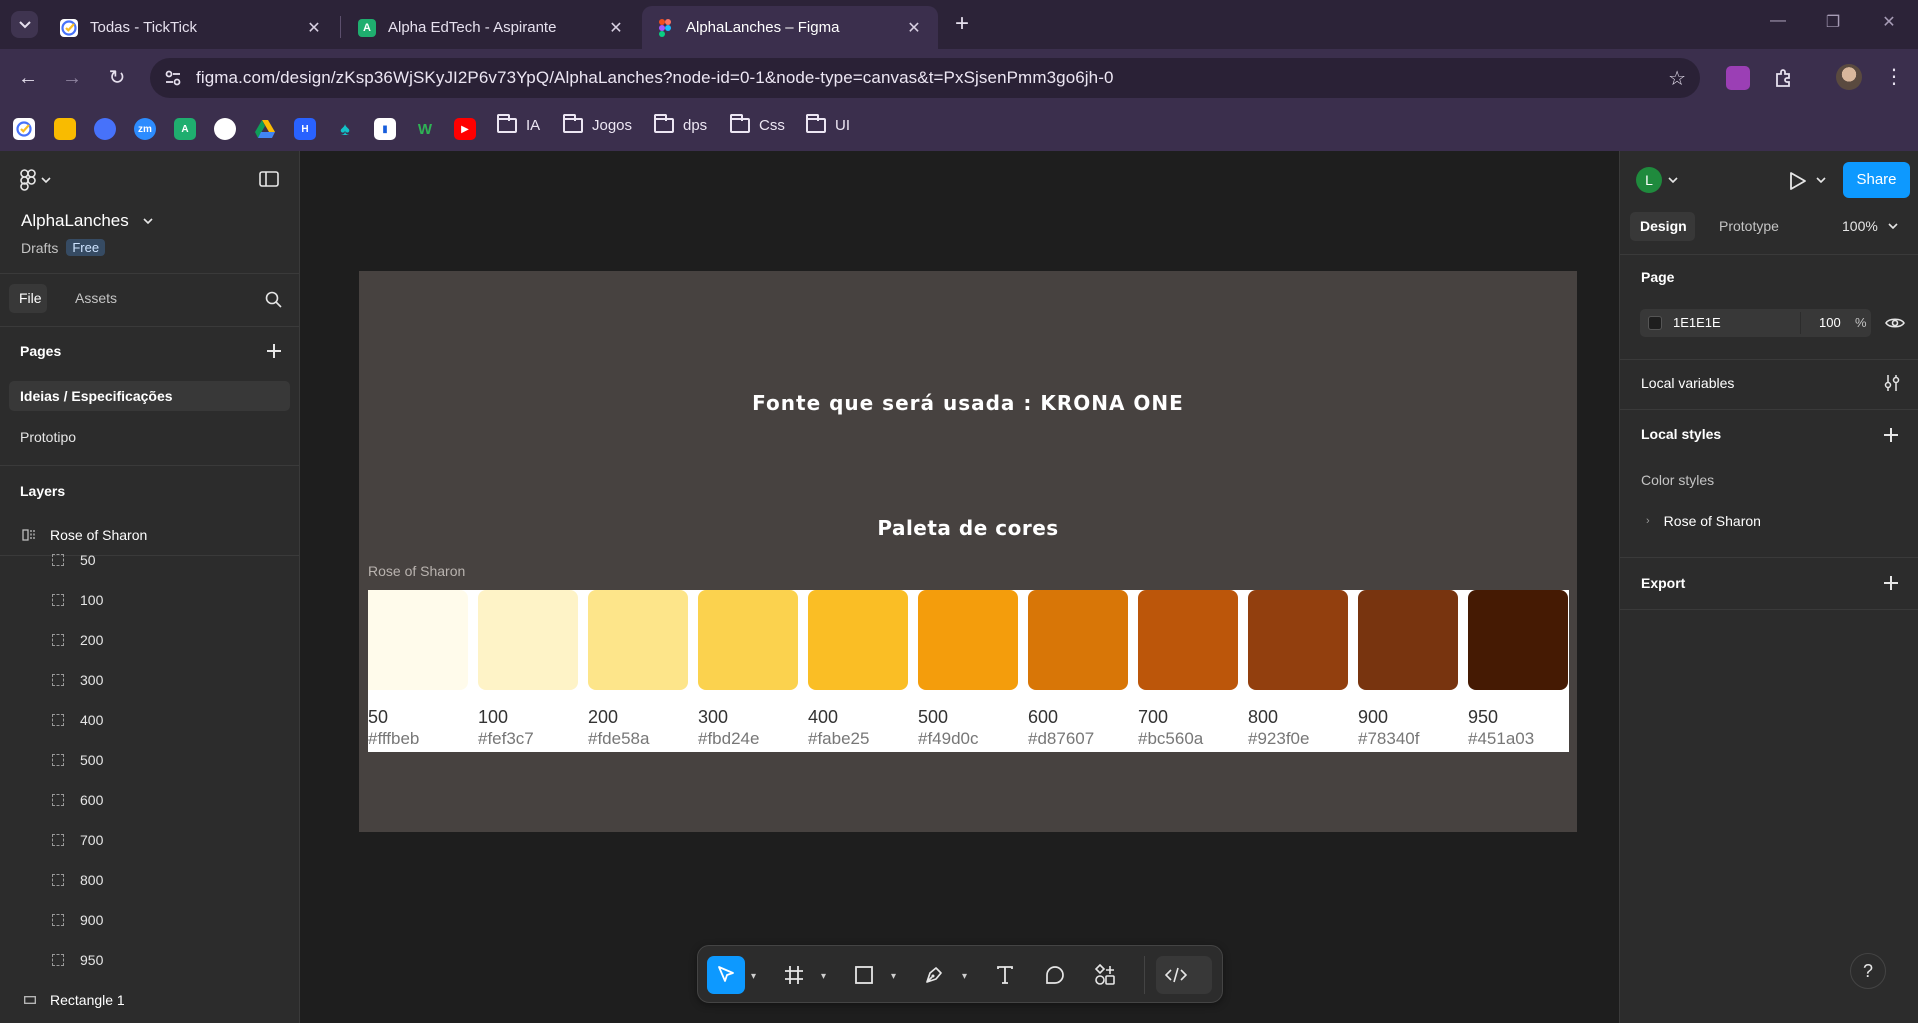 Image resolution: width=1918 pixels, height=1023 pixels. What do you see at coordinates (105, 129) in the screenshot?
I see `clock-icon` at bounding box center [105, 129].